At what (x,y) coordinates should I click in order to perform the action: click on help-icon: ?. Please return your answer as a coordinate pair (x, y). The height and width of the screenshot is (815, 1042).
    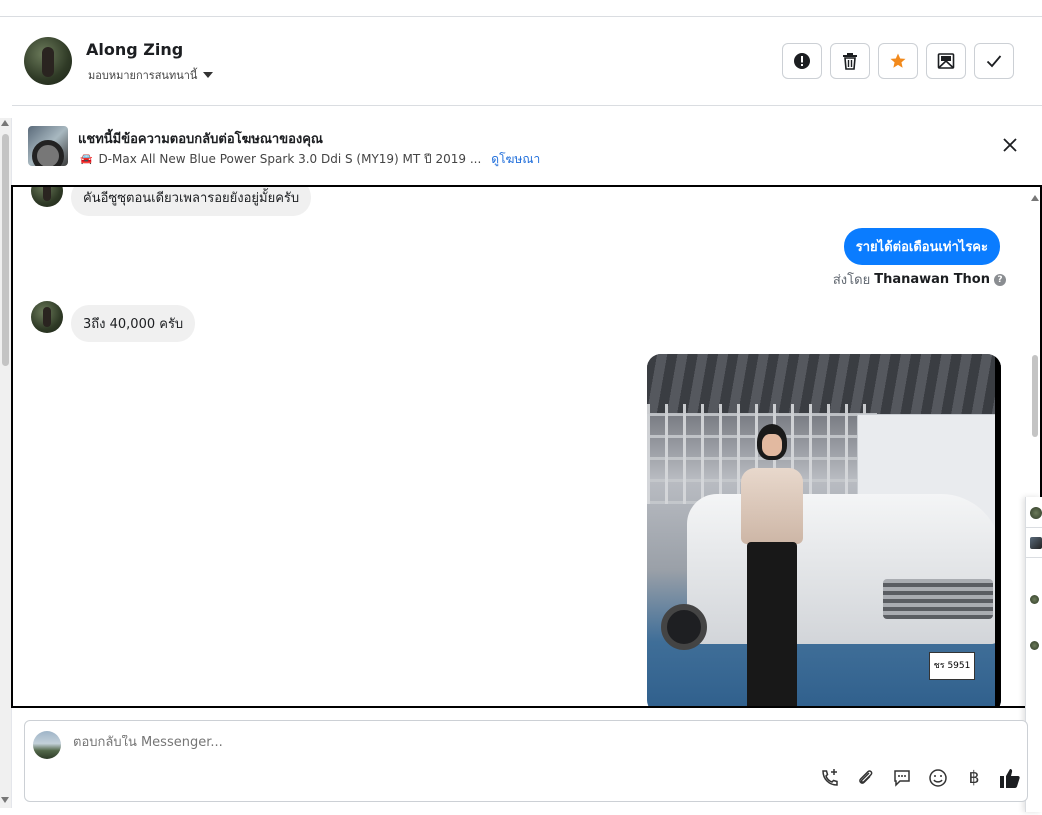
    Looking at the image, I should click on (1000, 279).